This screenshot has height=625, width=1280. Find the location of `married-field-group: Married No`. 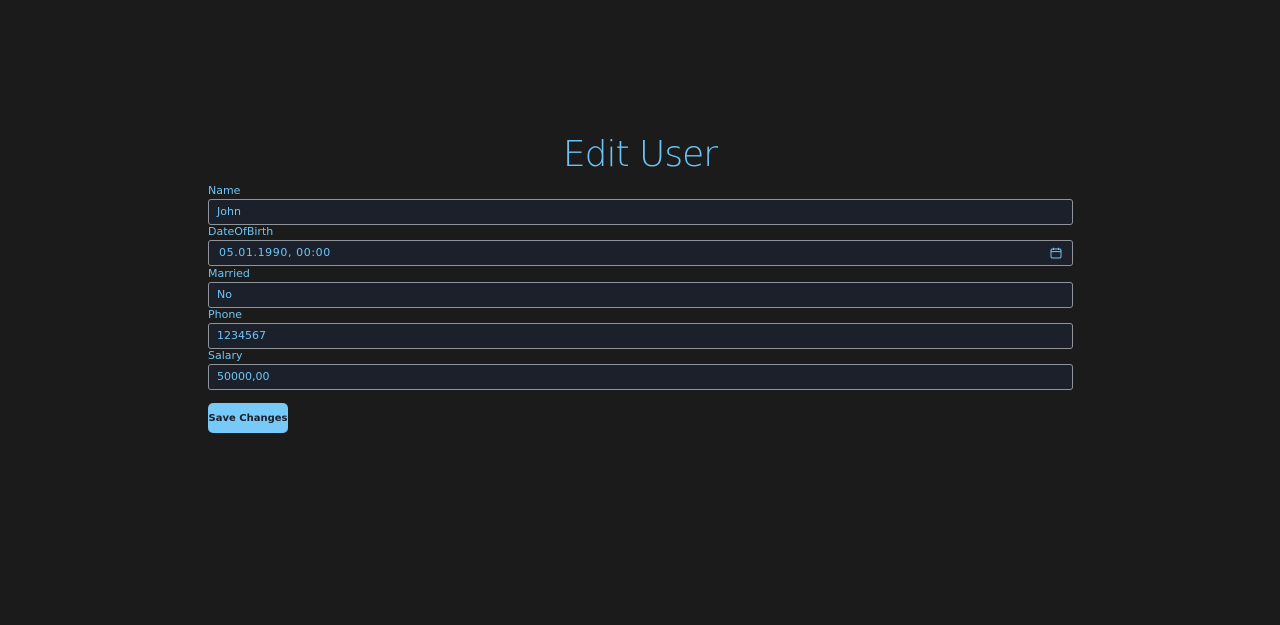

married-field-group: Married No is located at coordinates (640, 287).